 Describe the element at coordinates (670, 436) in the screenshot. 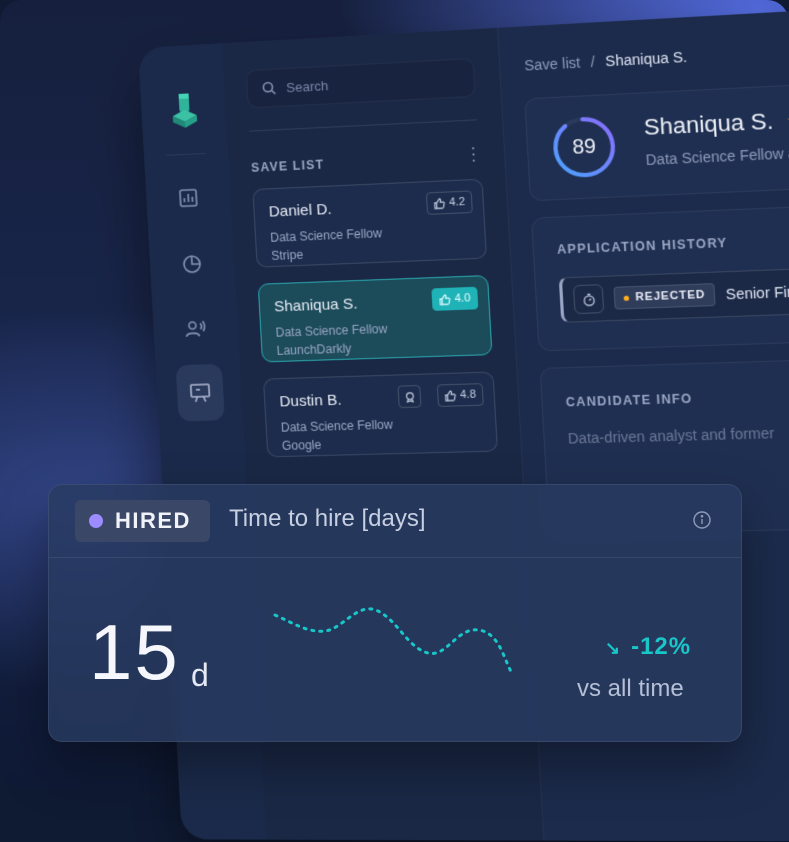

I see `candidate-info-text: Data-driven analyst and former` at that location.